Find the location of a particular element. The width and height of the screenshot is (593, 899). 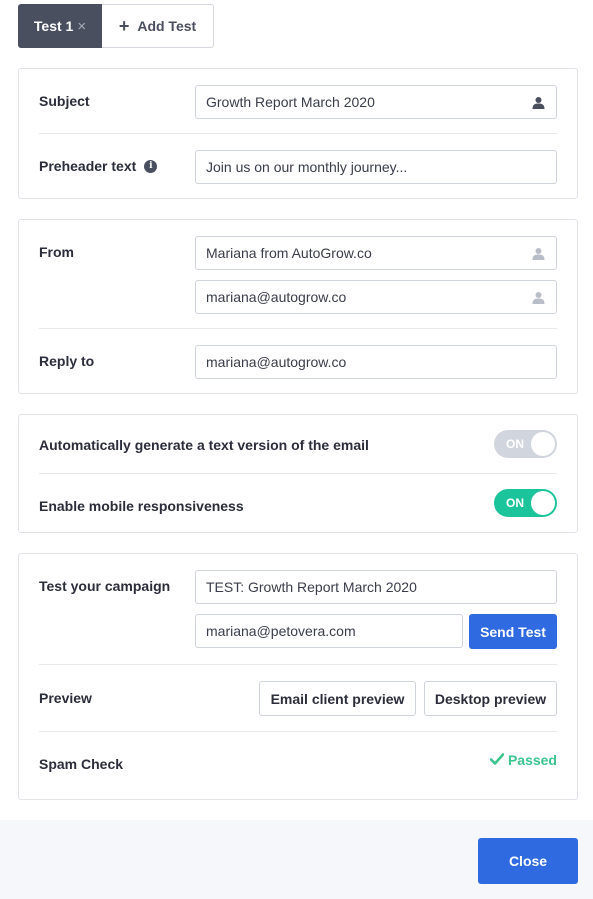

spam-check-label-text: Spam Check is located at coordinates (81, 764).